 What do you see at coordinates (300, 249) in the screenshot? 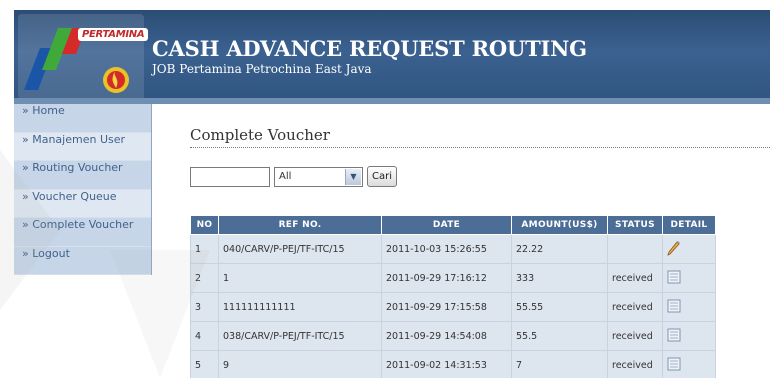
I see `cell-ref-no: 040/CARV/P-PEJ/TF-ITC/15` at bounding box center [300, 249].